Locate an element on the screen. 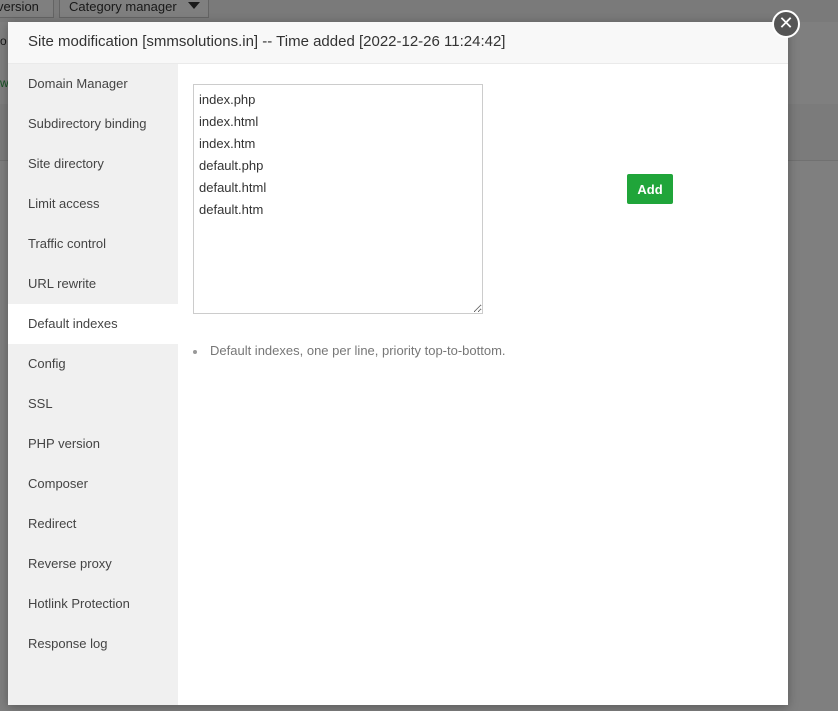 The width and height of the screenshot is (838, 711). sidebar-item-traffic-control: Traffic control is located at coordinates (93, 244).